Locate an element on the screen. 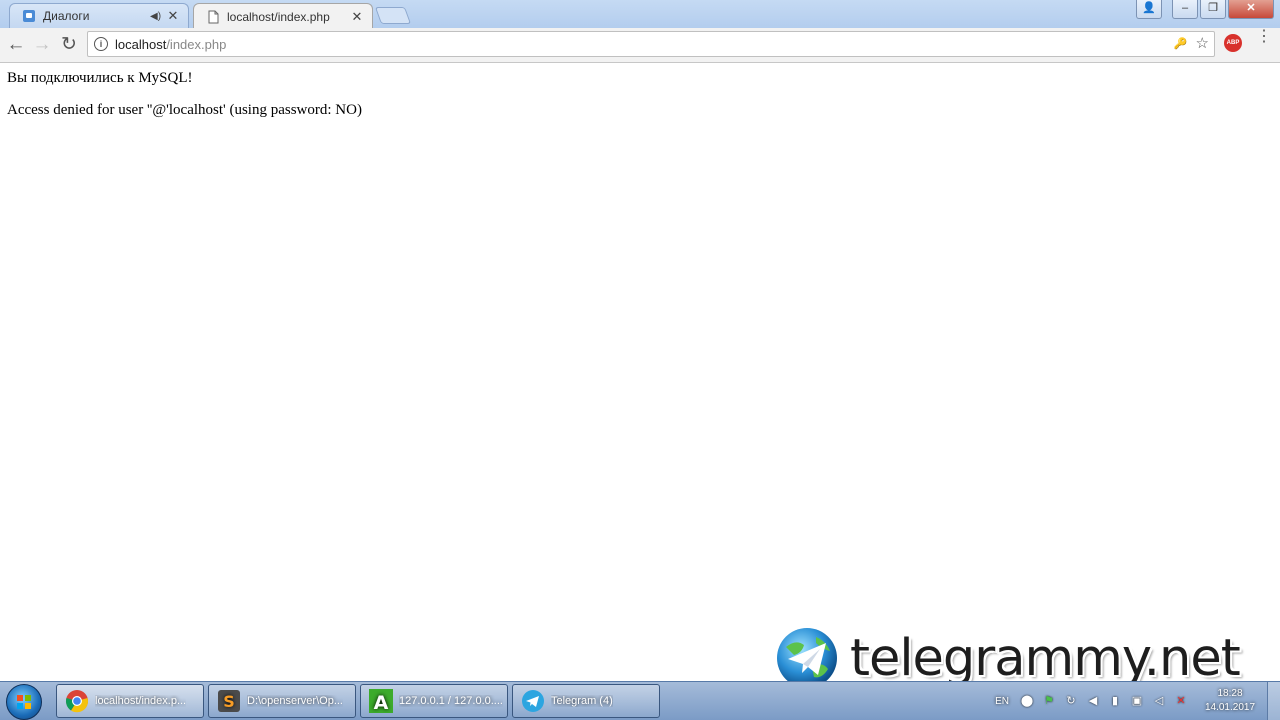 This screenshot has width=1280, height=720. system-tray: EN ⬤ ⚑ ↻ ◀ ▮ ▣ ◁ ✕ 18:28 14.01.2017 is located at coordinates (1137, 701).